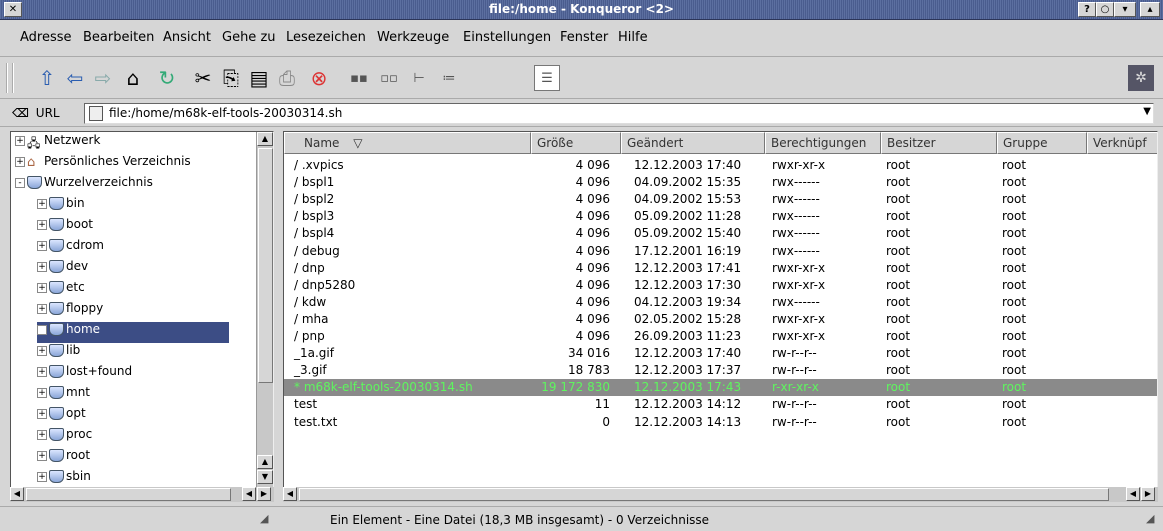 The width and height of the screenshot is (1163, 531). Describe the element at coordinates (167, 78) in the screenshot. I see `reload-icon: ↻` at that location.